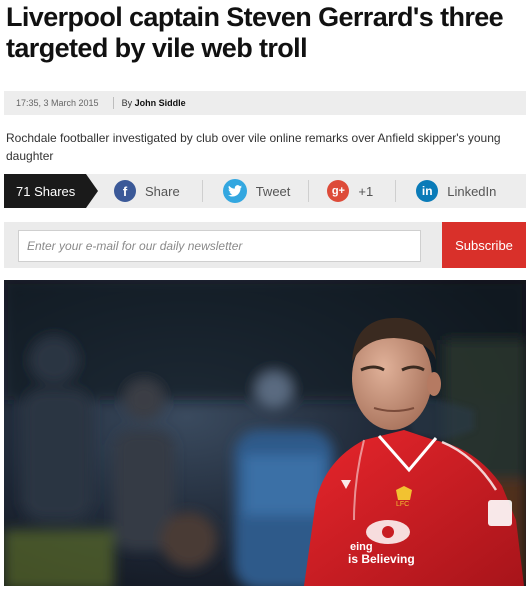 The image size is (530, 591). Describe the element at coordinates (160, 103) in the screenshot. I see `author-name: John Siddle` at that location.